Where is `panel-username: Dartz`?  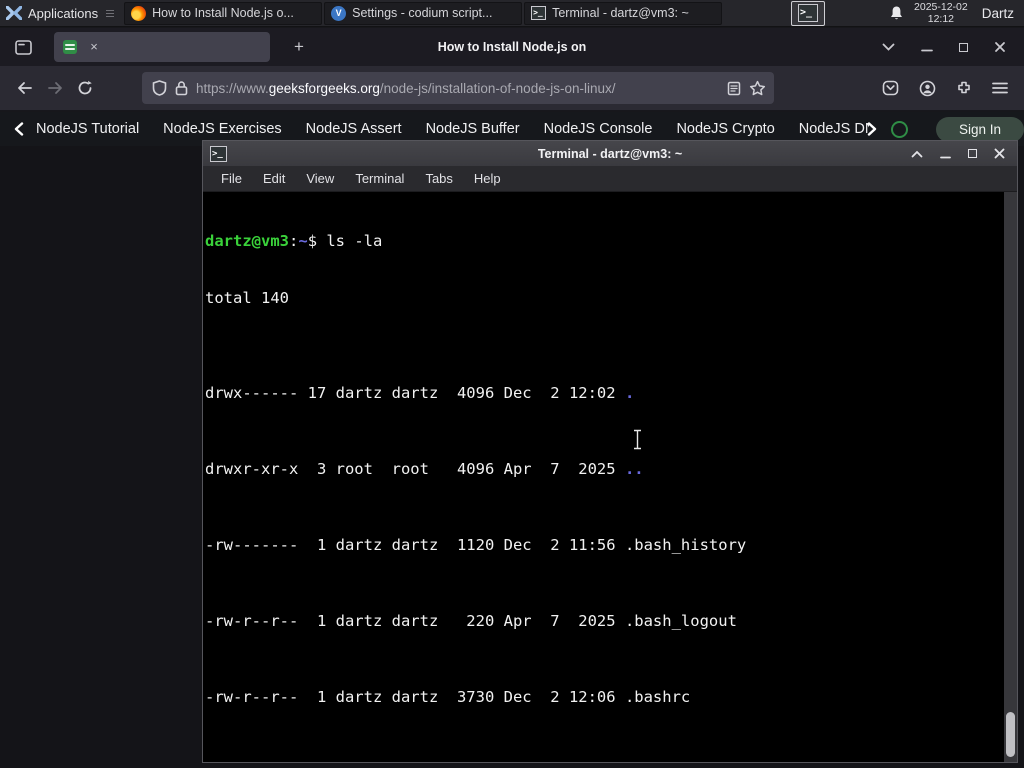 panel-username: Dartz is located at coordinates (996, 13).